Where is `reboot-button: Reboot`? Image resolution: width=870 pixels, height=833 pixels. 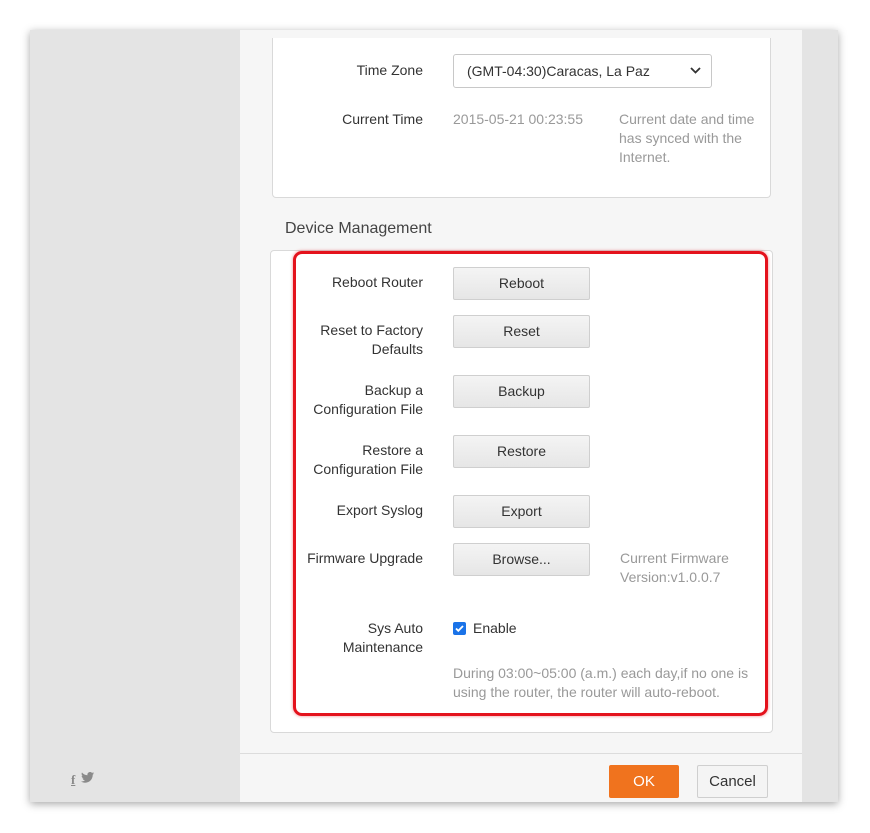
reboot-button: Reboot is located at coordinates (521, 283).